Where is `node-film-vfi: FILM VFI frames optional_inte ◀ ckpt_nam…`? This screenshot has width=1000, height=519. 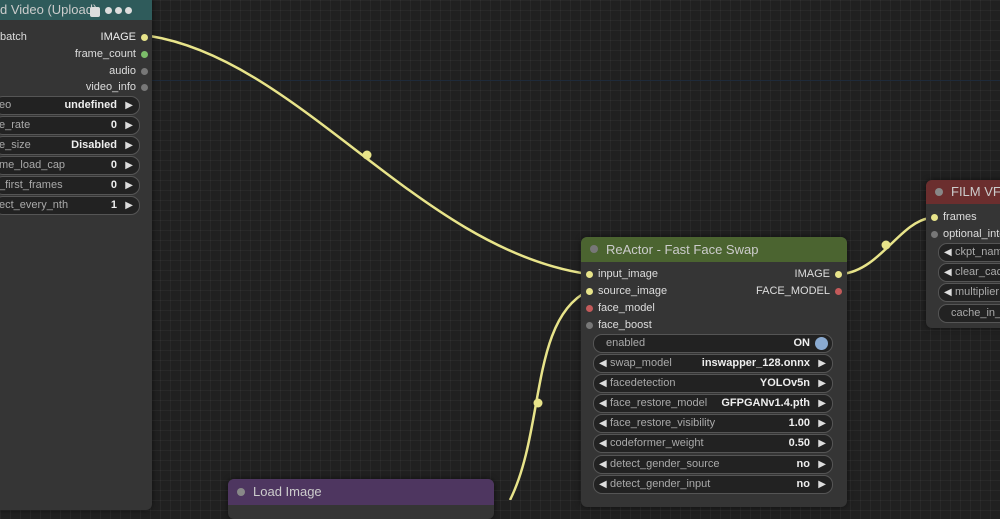 node-film-vfi: FILM VFI frames optional_inte ◀ ckpt_nam… is located at coordinates (963, 254).